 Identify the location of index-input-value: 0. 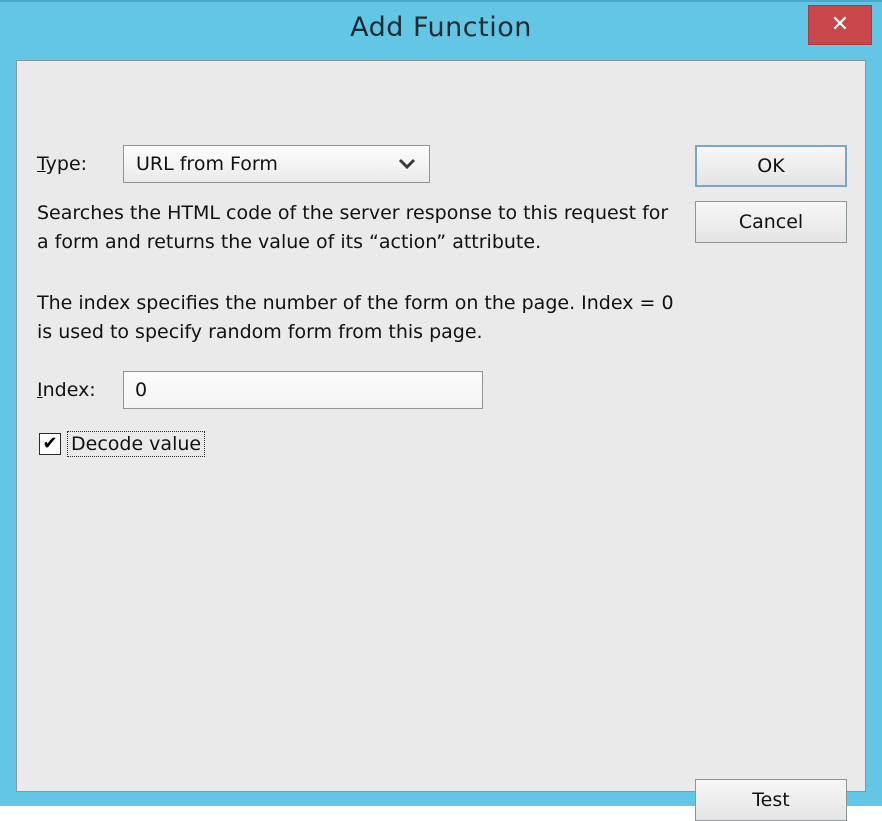
(141, 390).